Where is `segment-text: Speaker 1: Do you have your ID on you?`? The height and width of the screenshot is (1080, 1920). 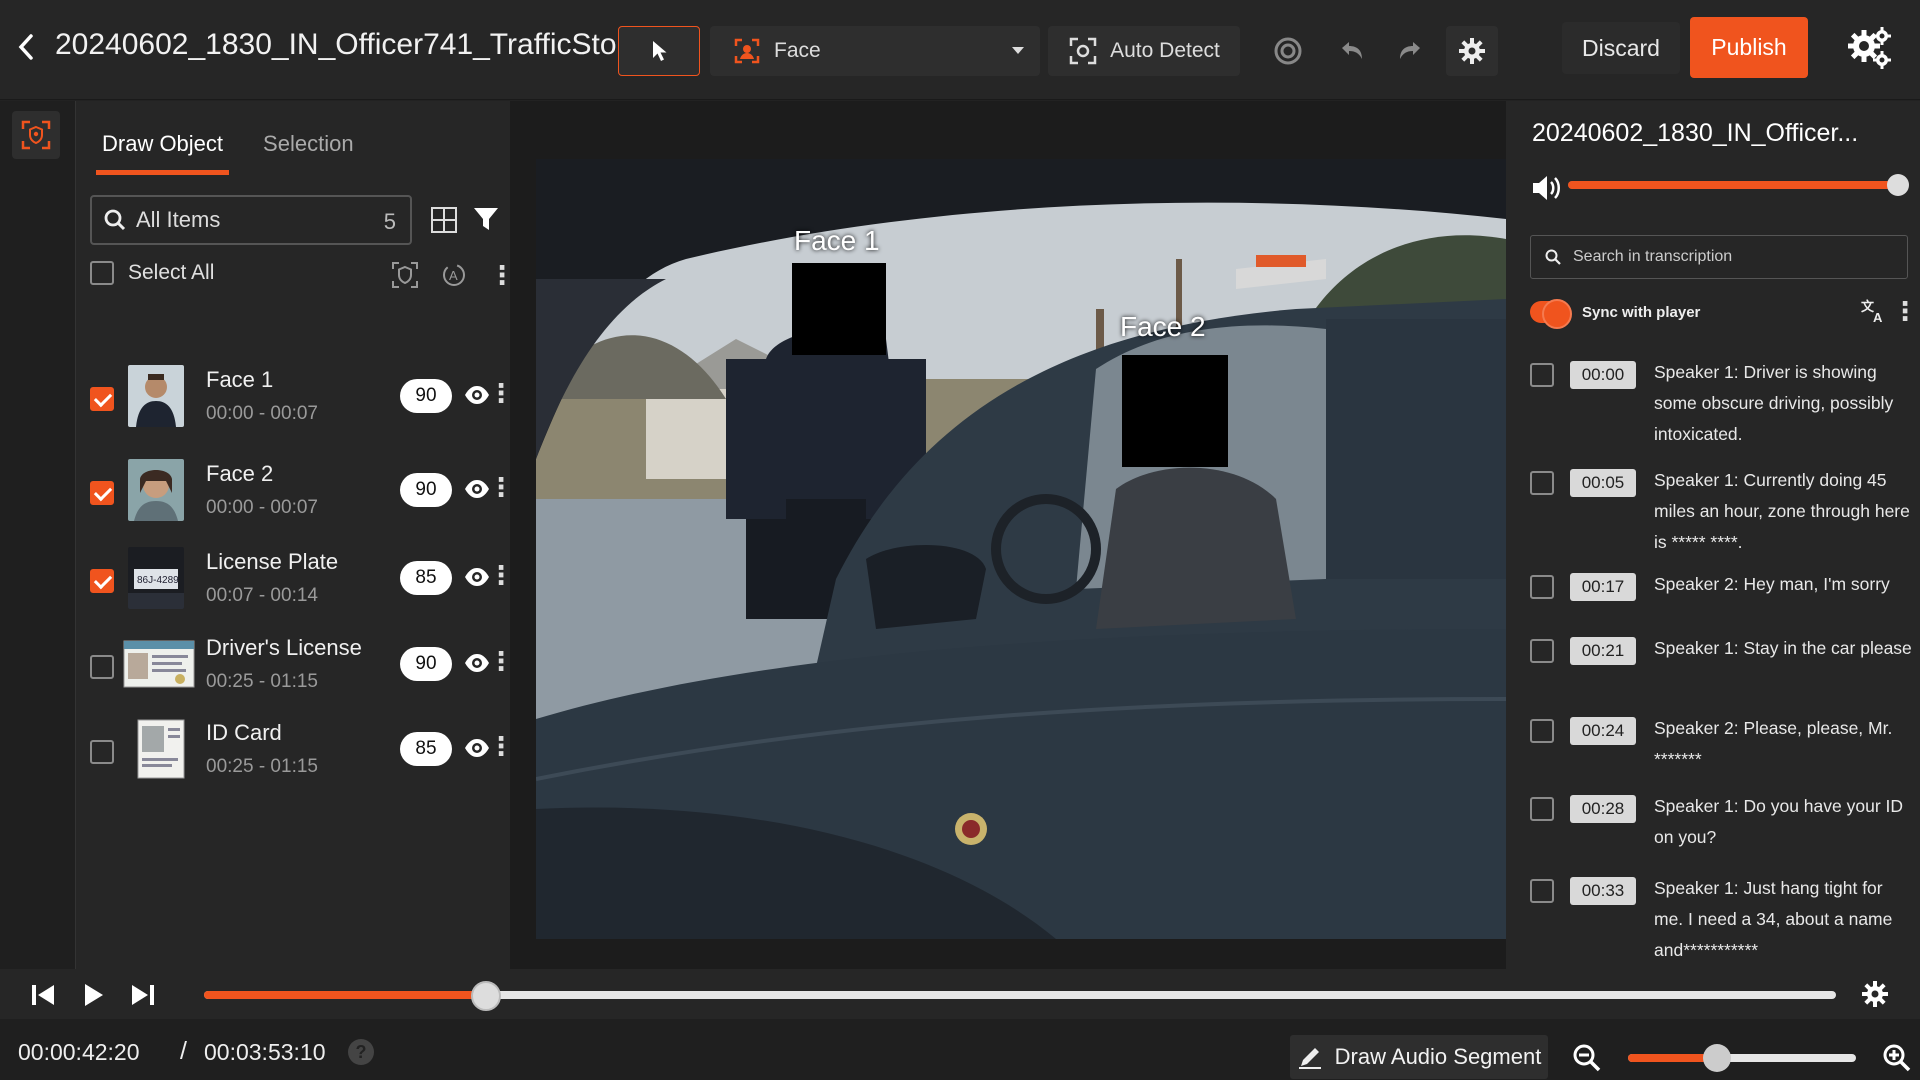
segment-text: Speaker 1: Do you have your ID on you? is located at coordinates (1779, 821).